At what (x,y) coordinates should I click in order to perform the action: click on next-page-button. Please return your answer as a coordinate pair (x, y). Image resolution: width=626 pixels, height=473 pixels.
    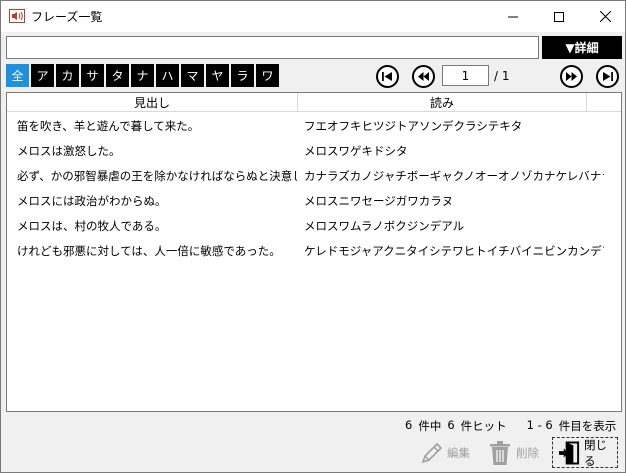
    Looking at the image, I should click on (571, 76).